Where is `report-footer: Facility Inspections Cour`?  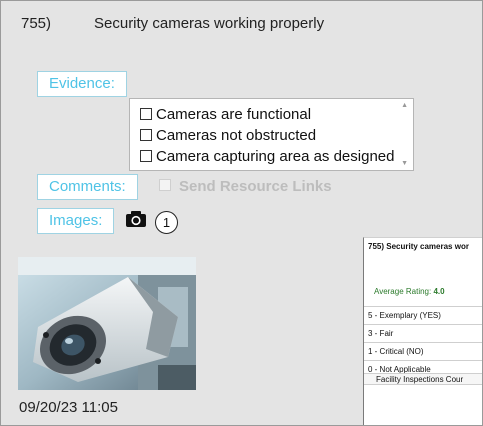 report-footer: Facility Inspections Cour is located at coordinates (423, 379).